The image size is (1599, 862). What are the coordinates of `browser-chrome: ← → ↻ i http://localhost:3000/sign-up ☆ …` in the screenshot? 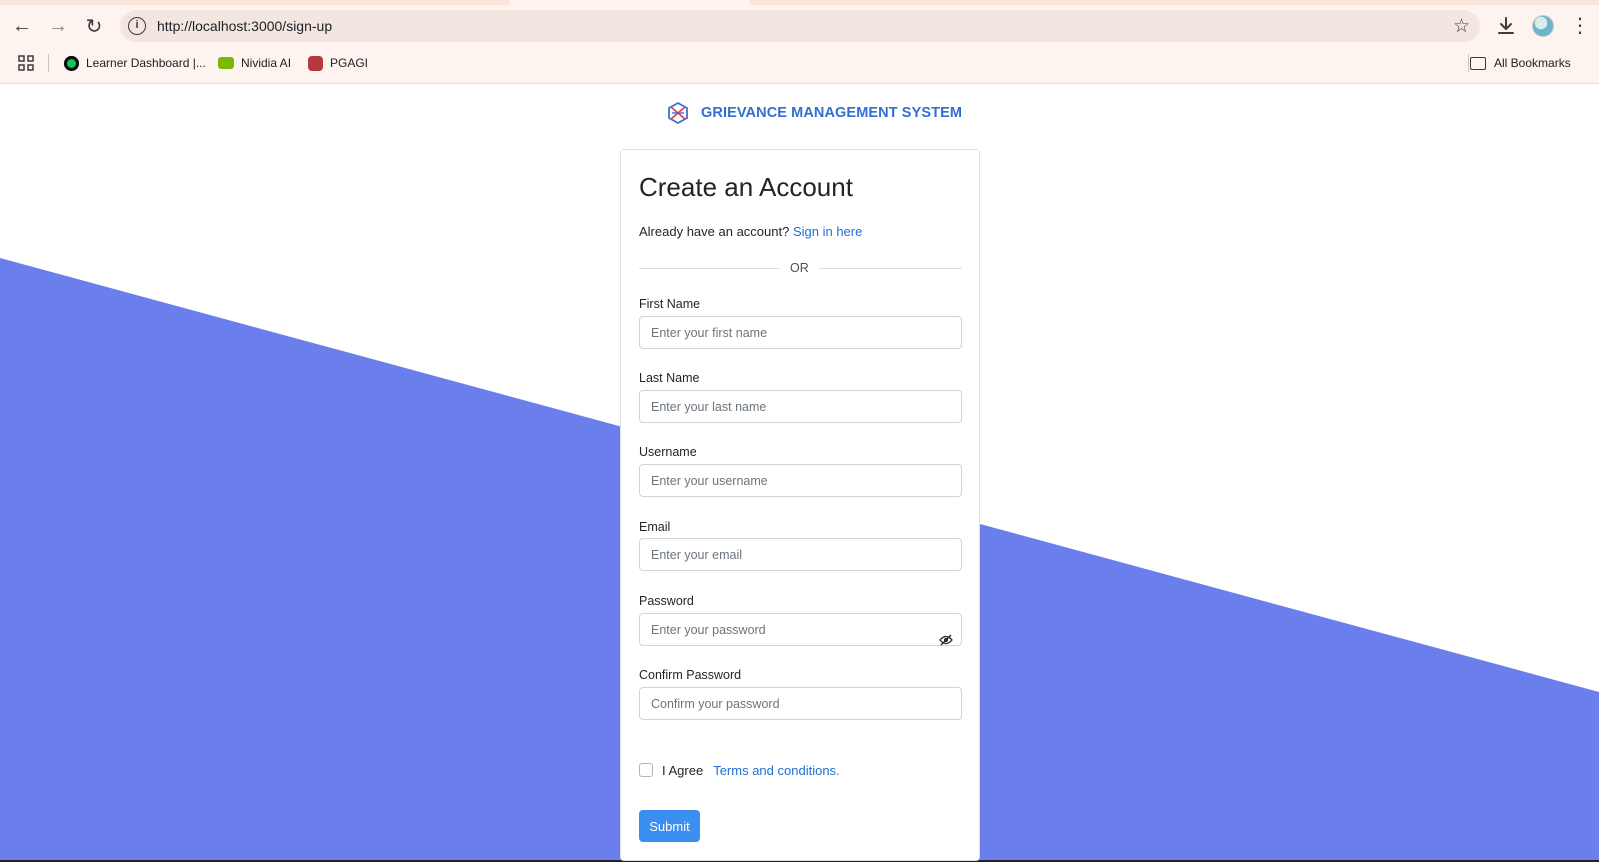 It's located at (799, 42).